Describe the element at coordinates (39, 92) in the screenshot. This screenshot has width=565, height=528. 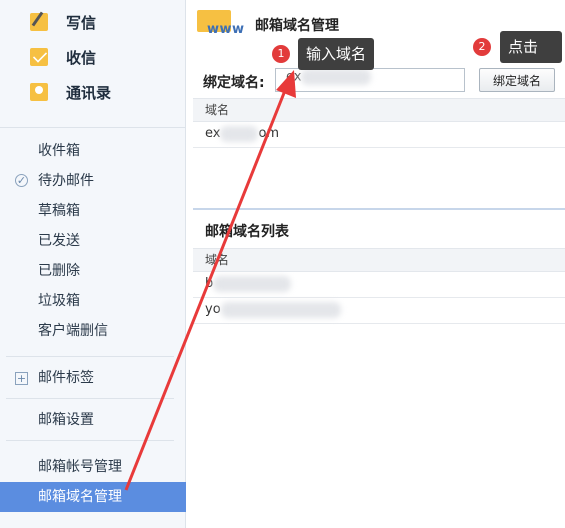
I see `contact-card-icon` at that location.